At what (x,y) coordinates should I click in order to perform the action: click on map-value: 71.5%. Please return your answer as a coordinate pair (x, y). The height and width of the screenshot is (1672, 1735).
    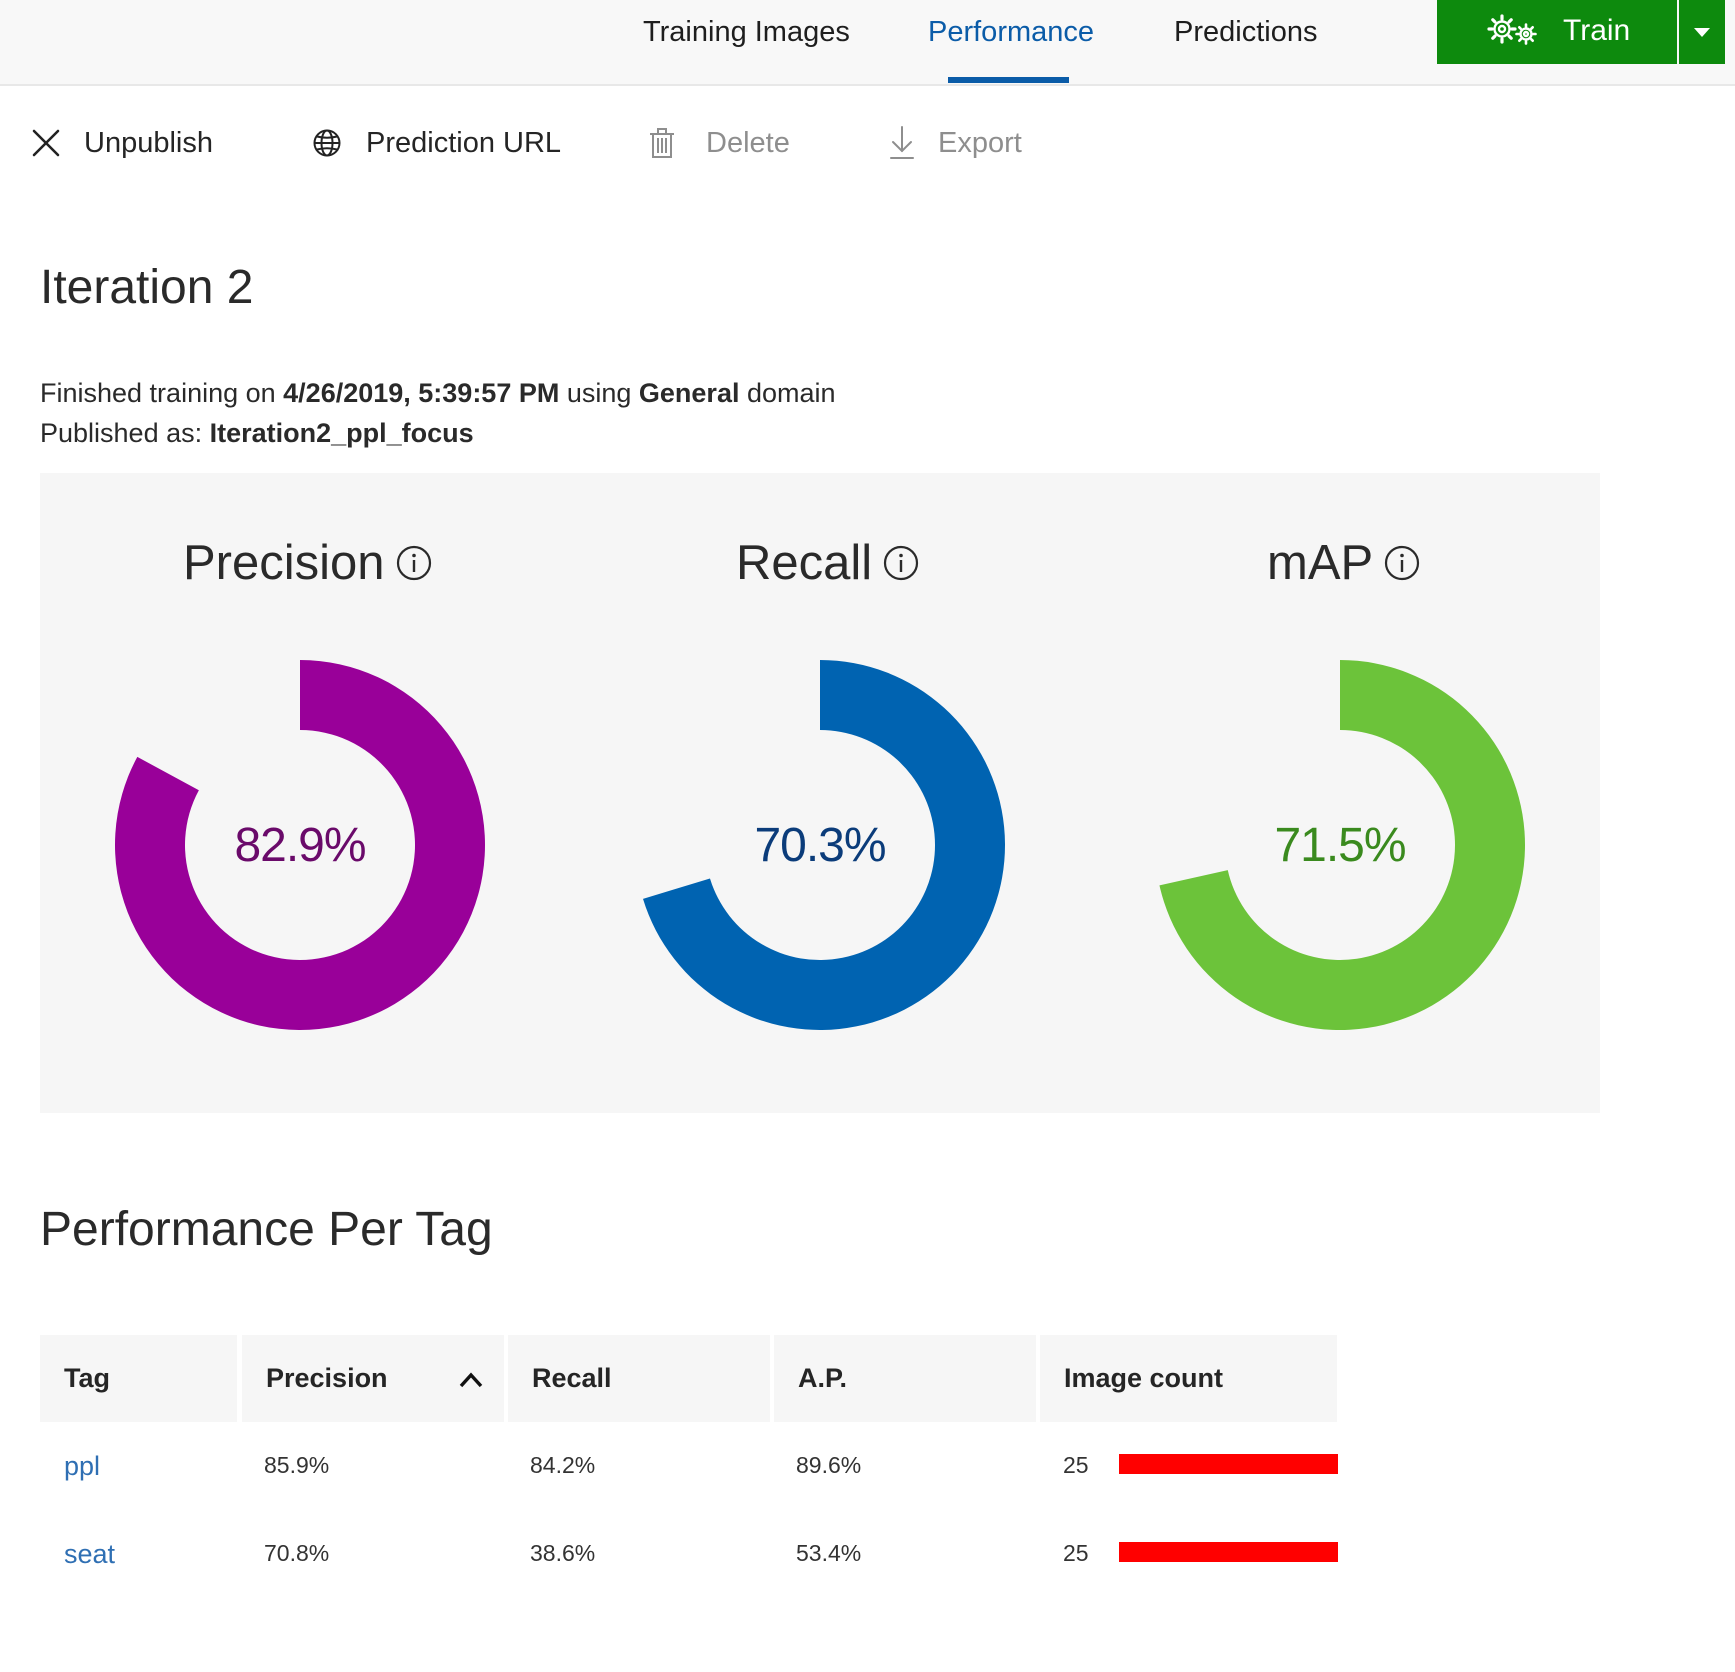
    Looking at the image, I should click on (1340, 845).